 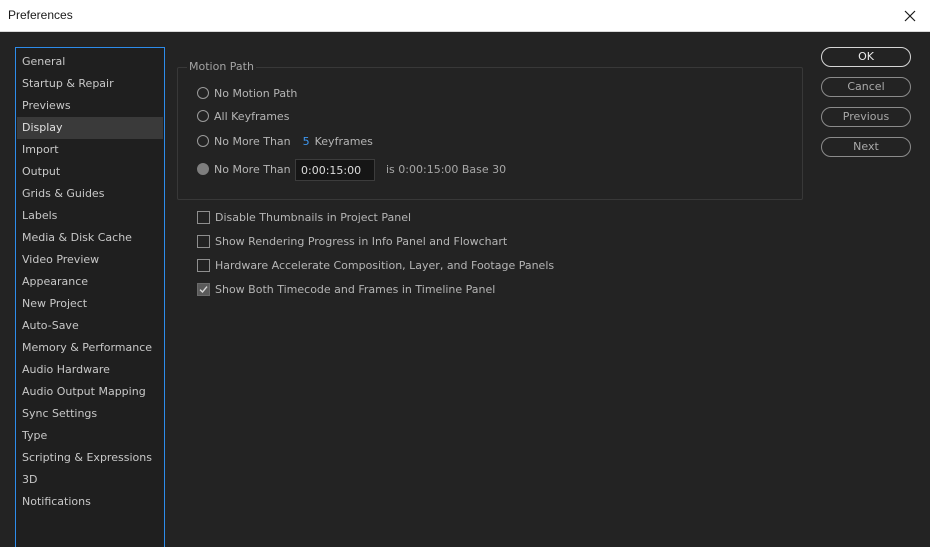 What do you see at coordinates (90, 260) in the screenshot?
I see `sidebar-item-video-preview: Video Preview` at bounding box center [90, 260].